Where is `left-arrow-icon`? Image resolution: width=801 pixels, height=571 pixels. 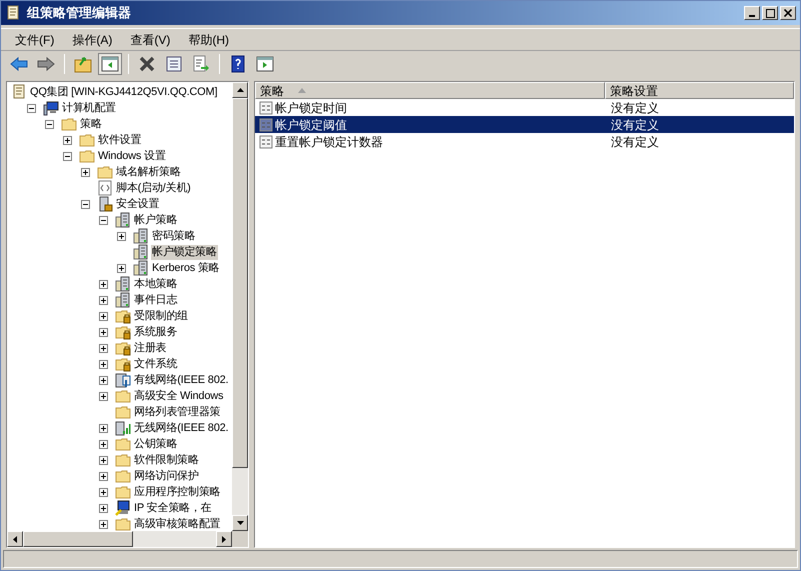
left-arrow-icon is located at coordinates (15, 539).